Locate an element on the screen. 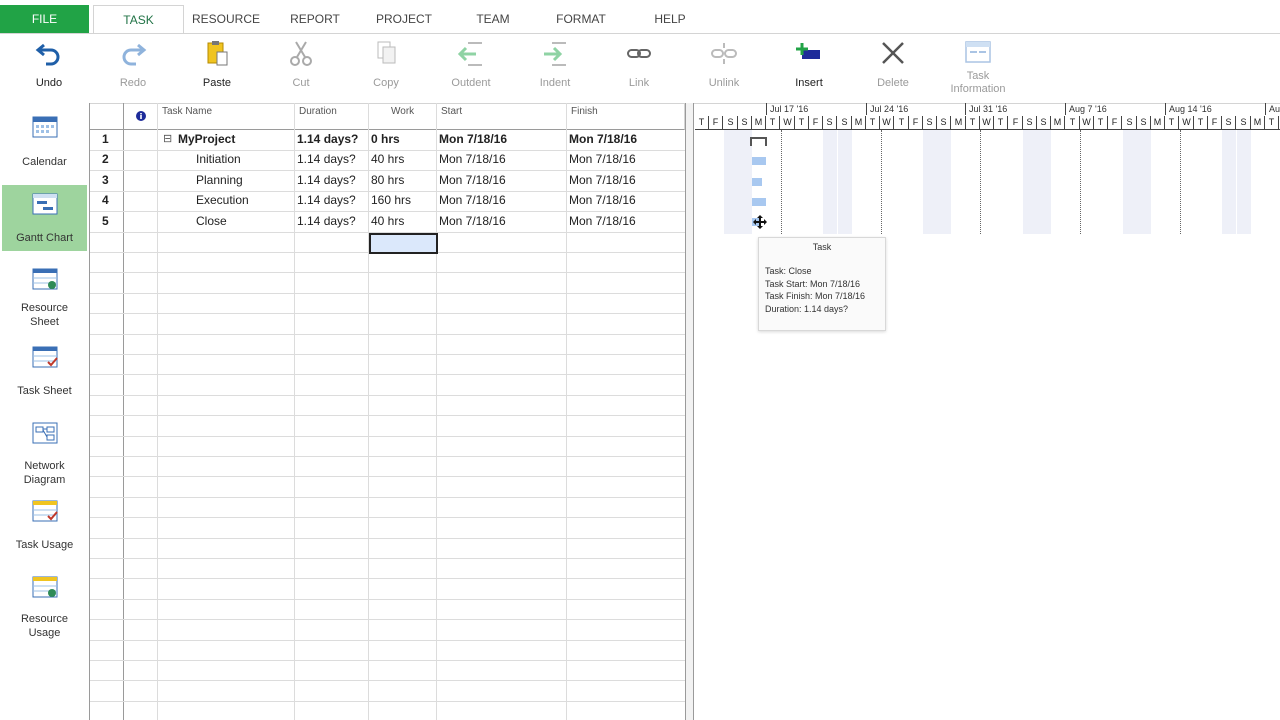 The height and width of the screenshot is (720, 1280). tab-task: TASK is located at coordinates (138, 20).